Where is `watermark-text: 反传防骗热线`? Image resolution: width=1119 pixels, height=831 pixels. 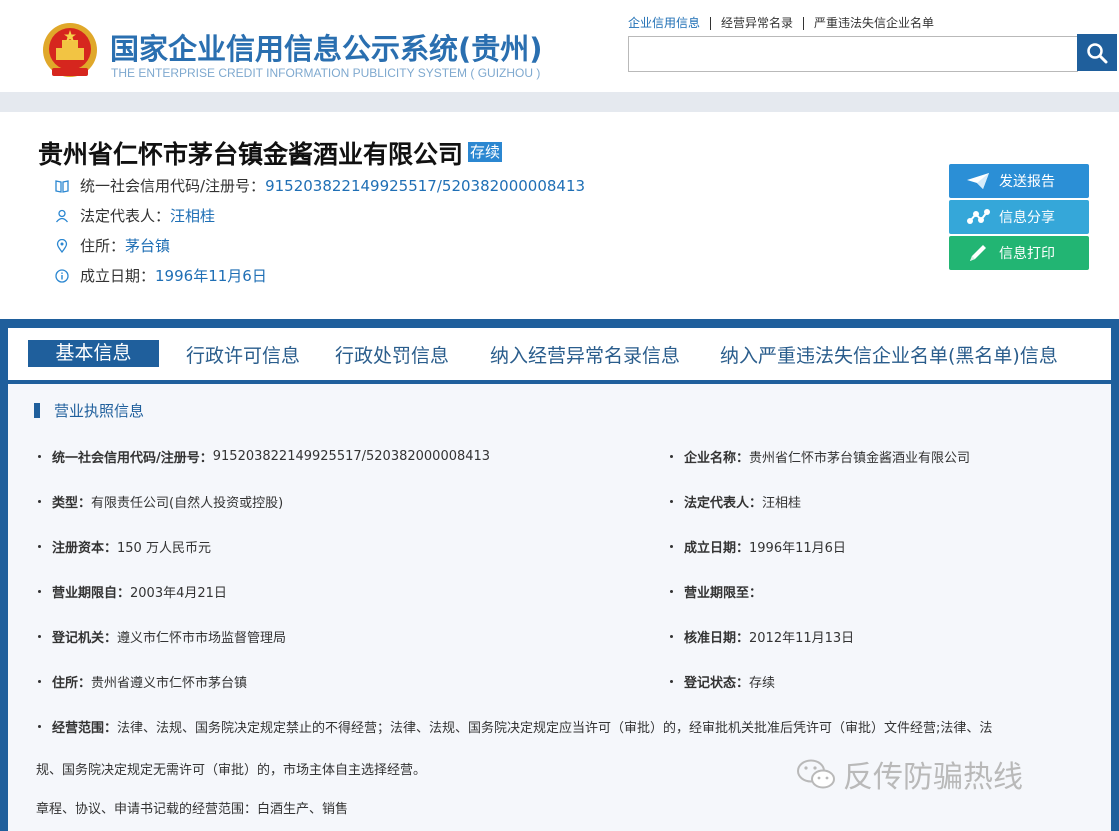
watermark-text: 反传防骗热线 is located at coordinates (933, 777).